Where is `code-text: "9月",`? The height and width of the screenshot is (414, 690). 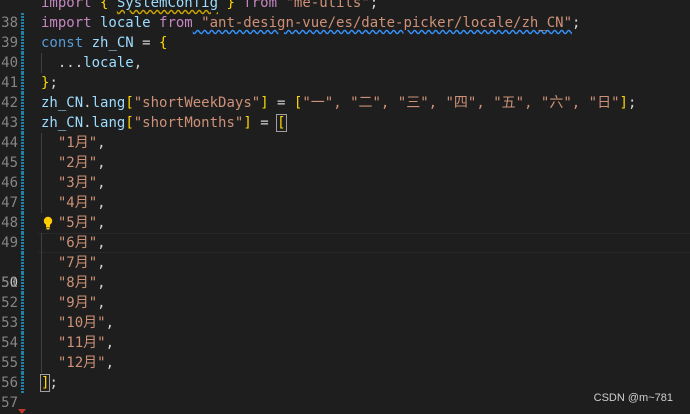
code-text: "9月", is located at coordinates (73, 303).